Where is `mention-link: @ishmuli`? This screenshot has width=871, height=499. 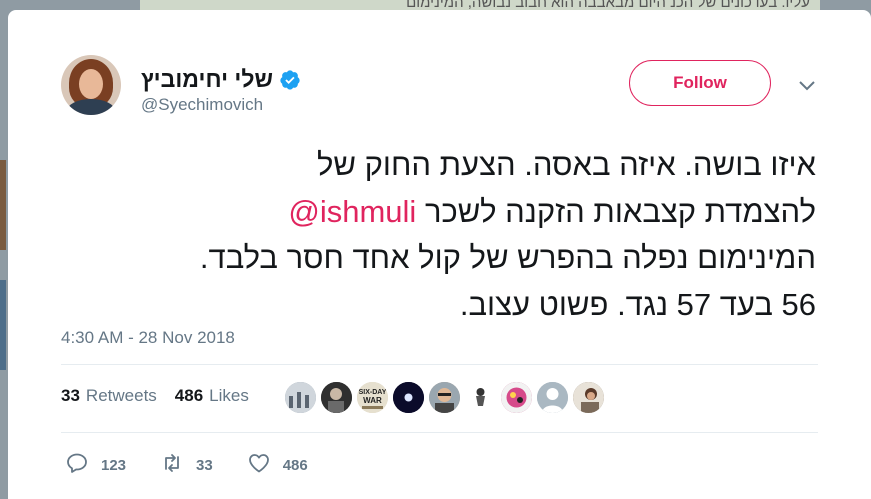 mention-link: @ishmuli is located at coordinates (352, 211).